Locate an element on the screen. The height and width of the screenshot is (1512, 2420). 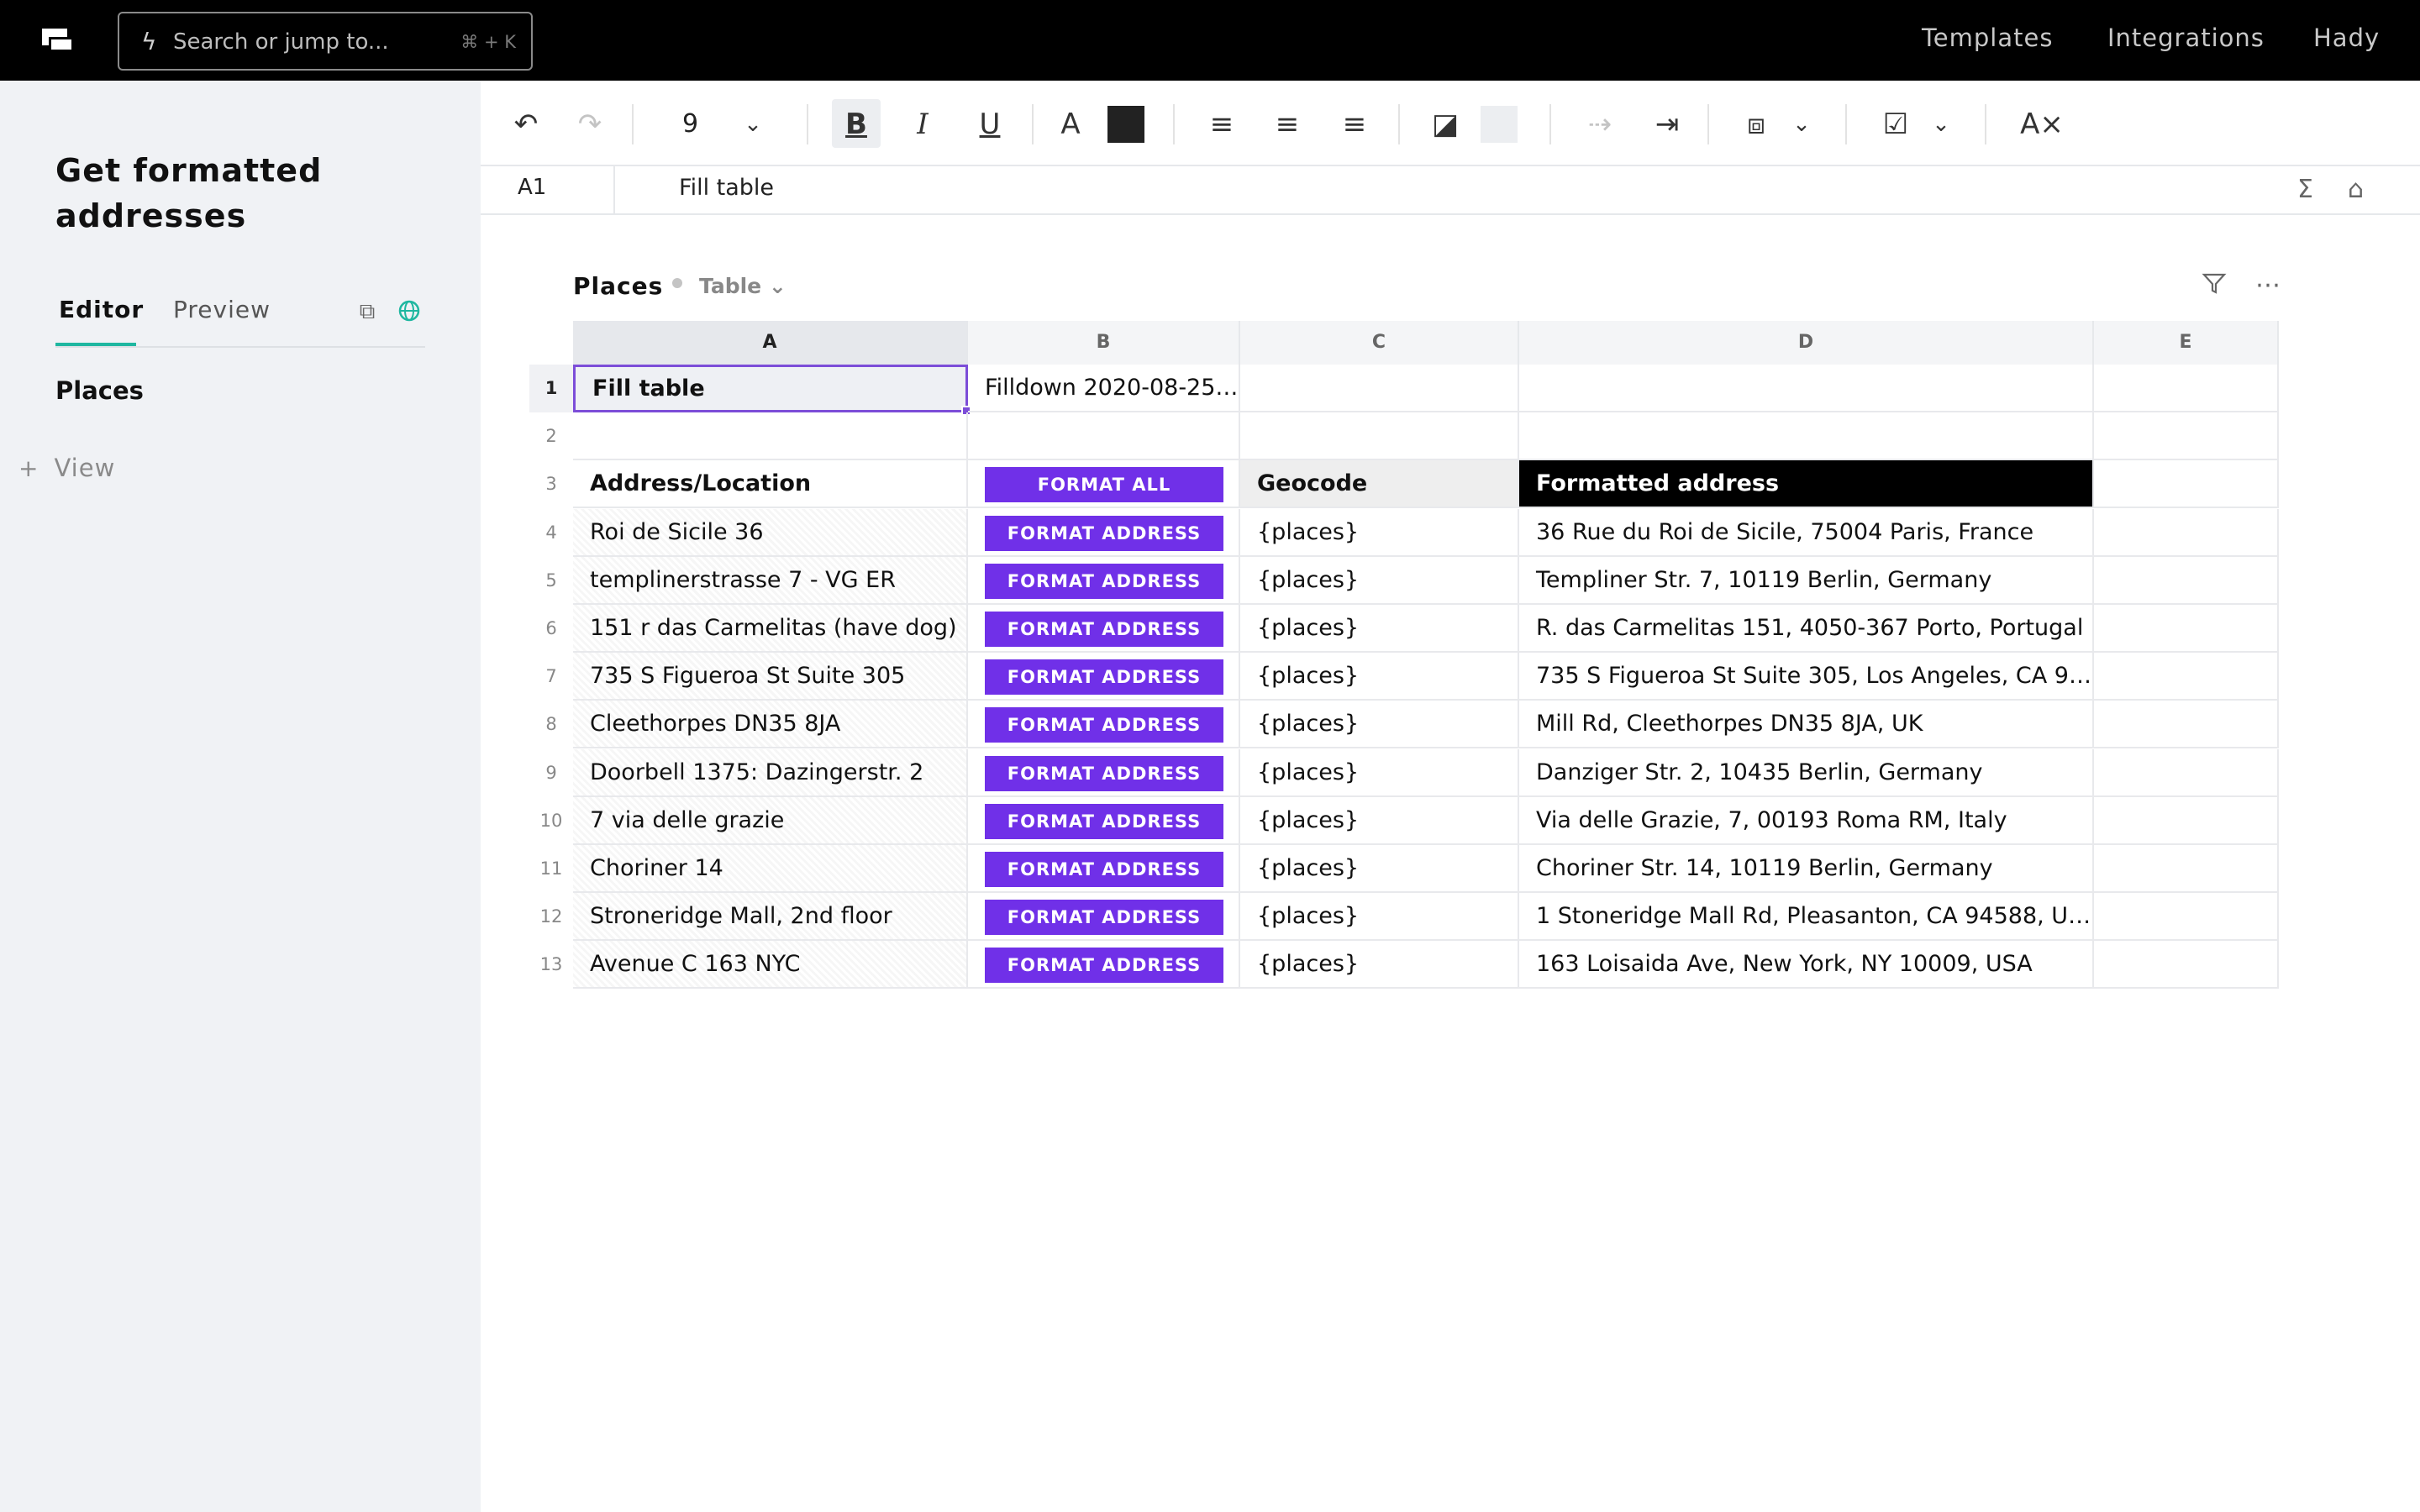
merge-cells-icon: ⇢ is located at coordinates (1600, 124).